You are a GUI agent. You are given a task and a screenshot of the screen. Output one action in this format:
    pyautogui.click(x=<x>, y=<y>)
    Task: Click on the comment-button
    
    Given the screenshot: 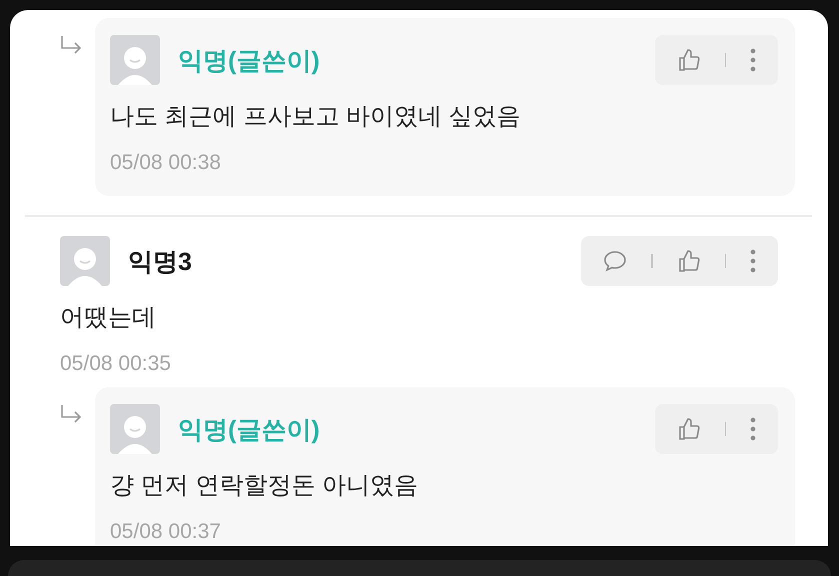 What is the action you would take?
    pyautogui.click(x=615, y=261)
    